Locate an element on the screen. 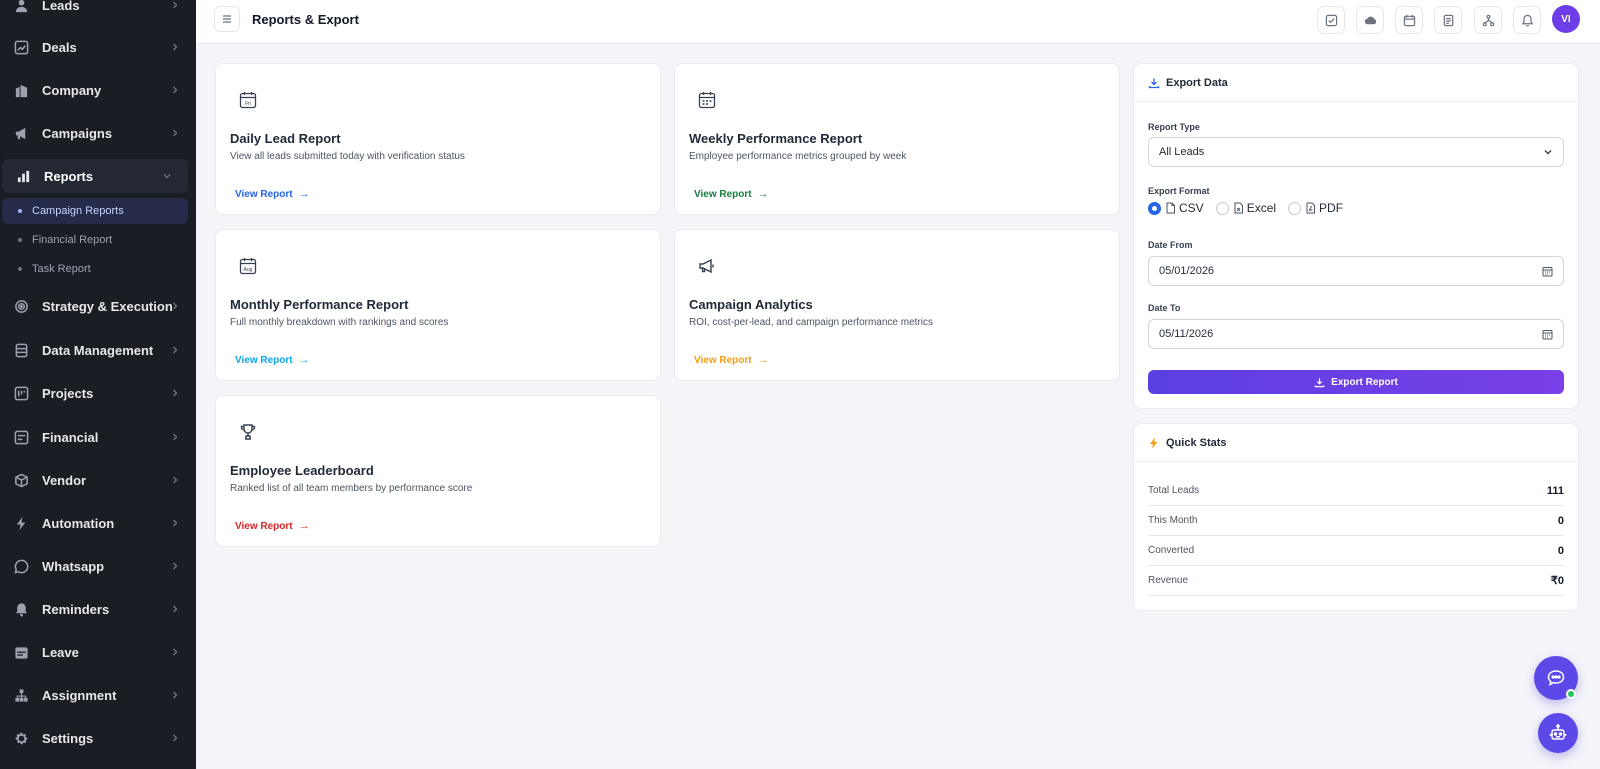 This screenshot has height=769, width=1600. sidebar-item-financial: Financial is located at coordinates (98, 437).